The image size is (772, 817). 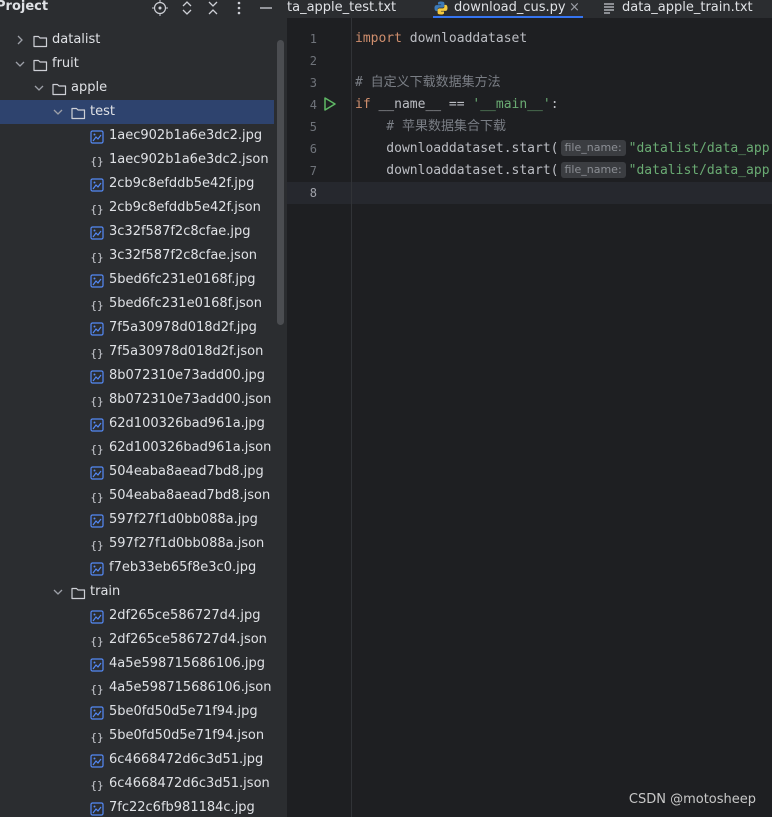 I want to click on code-text: :, so click(x=554, y=104).